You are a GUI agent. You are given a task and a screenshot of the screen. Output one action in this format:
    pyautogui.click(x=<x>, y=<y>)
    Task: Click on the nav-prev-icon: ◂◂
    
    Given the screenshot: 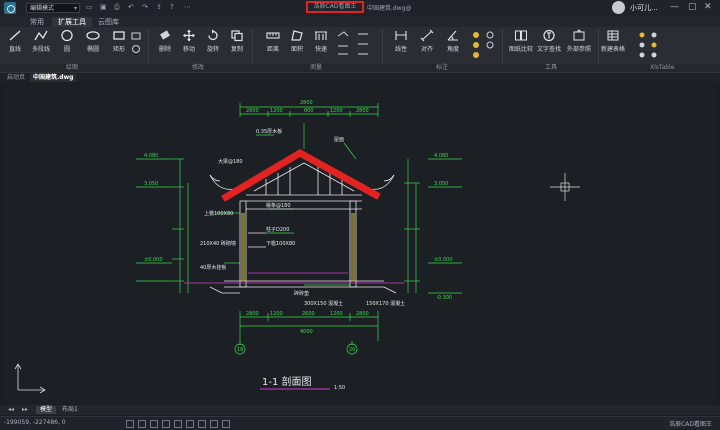 What is the action you would take?
    pyautogui.click(x=11, y=410)
    